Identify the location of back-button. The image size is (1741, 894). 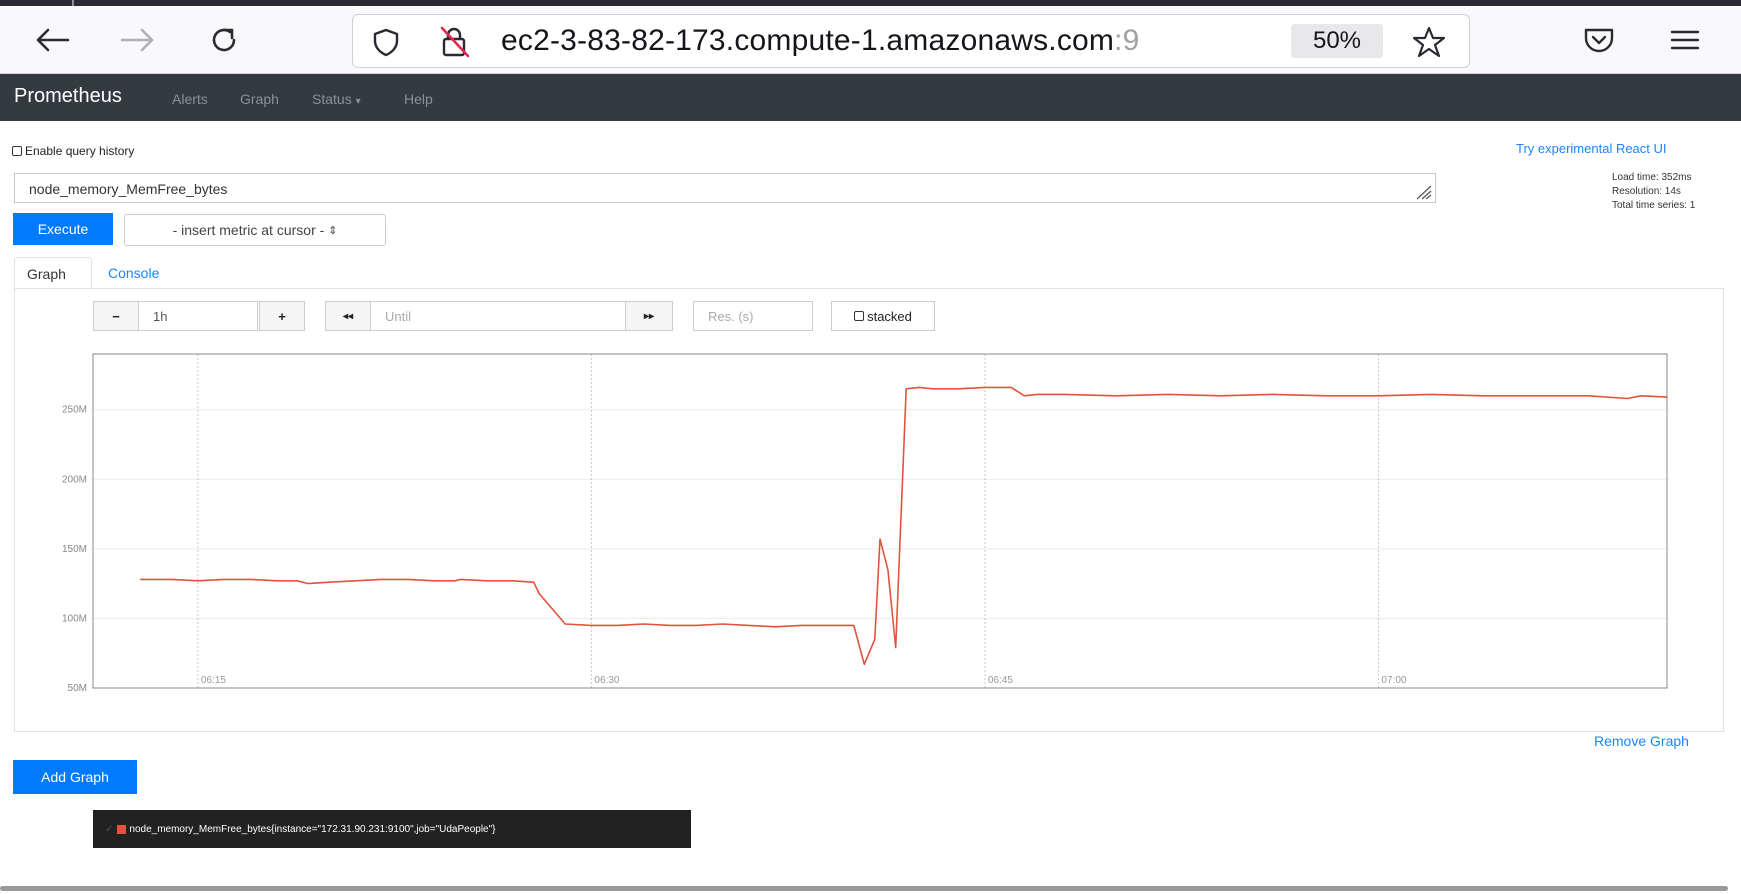
(52, 40).